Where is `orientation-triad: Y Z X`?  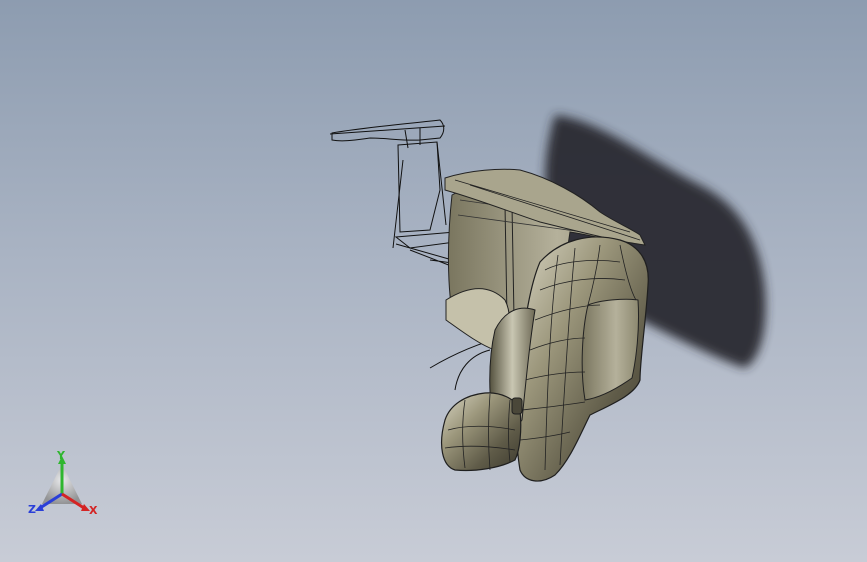 orientation-triad: Y Z X is located at coordinates (66, 484).